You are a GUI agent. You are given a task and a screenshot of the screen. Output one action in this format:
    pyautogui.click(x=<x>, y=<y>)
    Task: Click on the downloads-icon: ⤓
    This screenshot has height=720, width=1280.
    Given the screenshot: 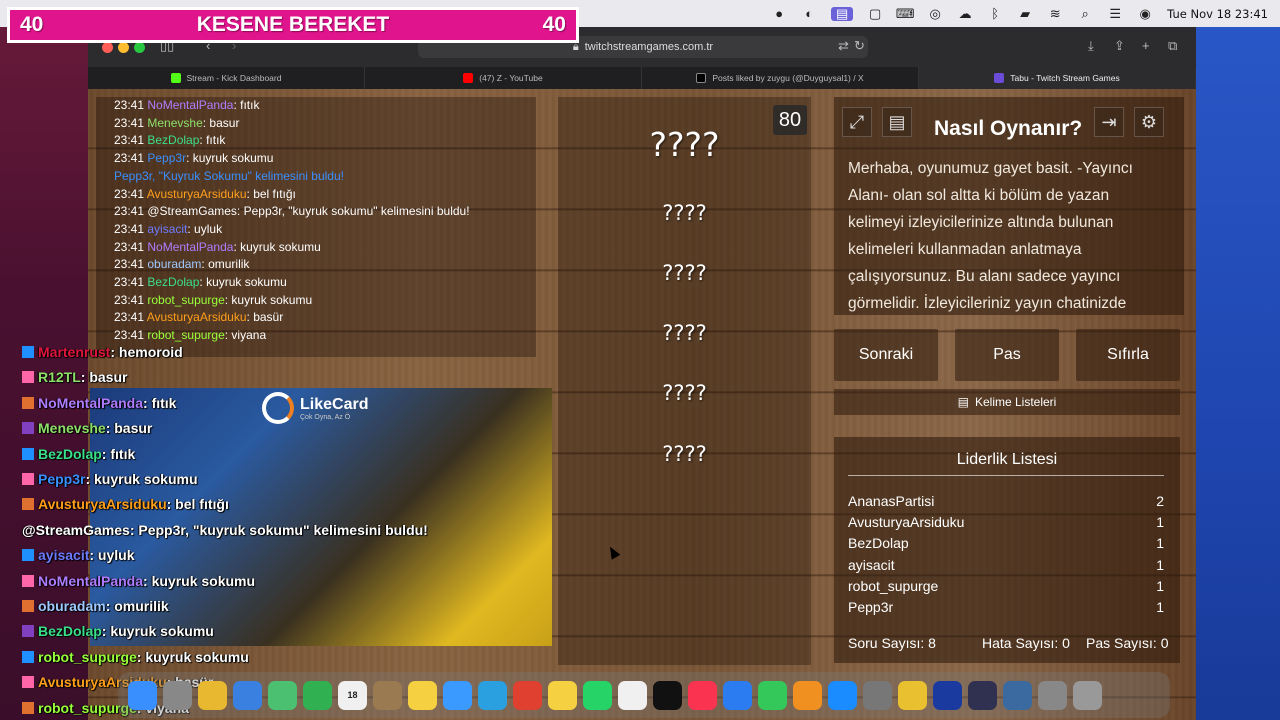 What is the action you would take?
    pyautogui.click(x=1091, y=46)
    